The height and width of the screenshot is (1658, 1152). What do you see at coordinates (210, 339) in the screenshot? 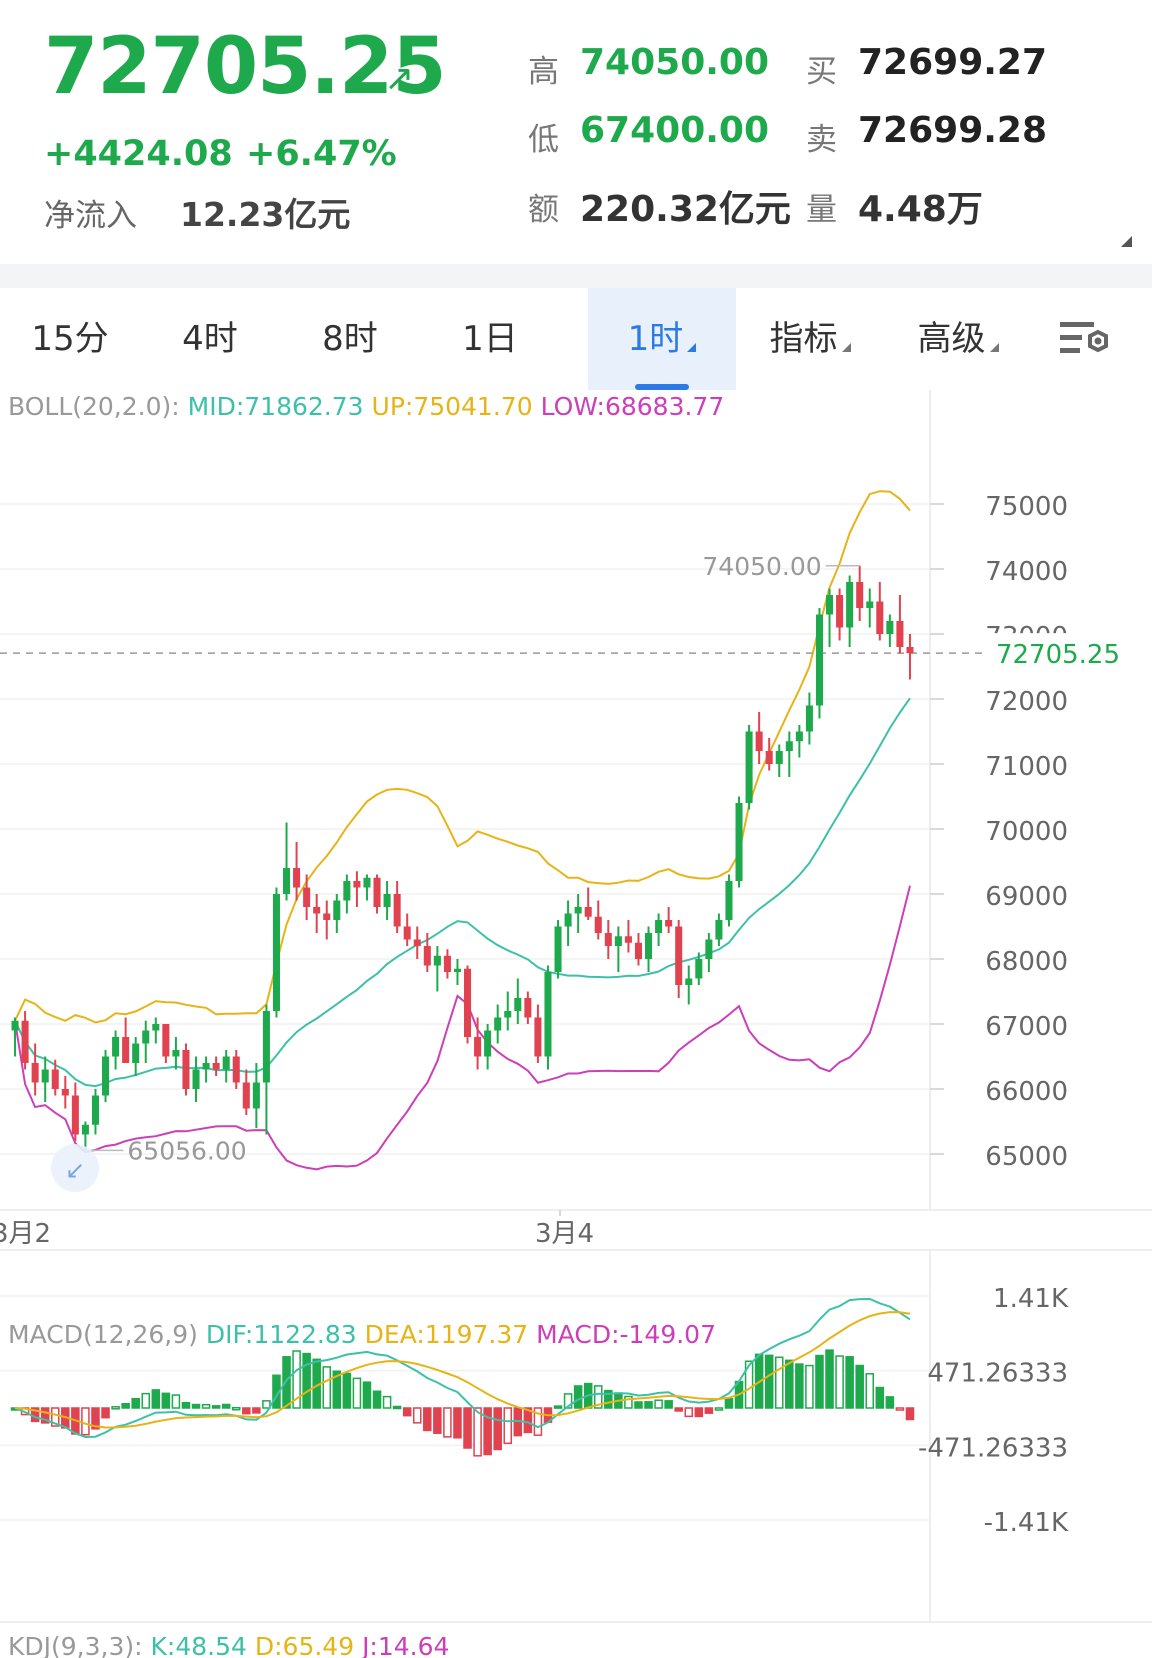
I see `tab-4h: 4时` at bounding box center [210, 339].